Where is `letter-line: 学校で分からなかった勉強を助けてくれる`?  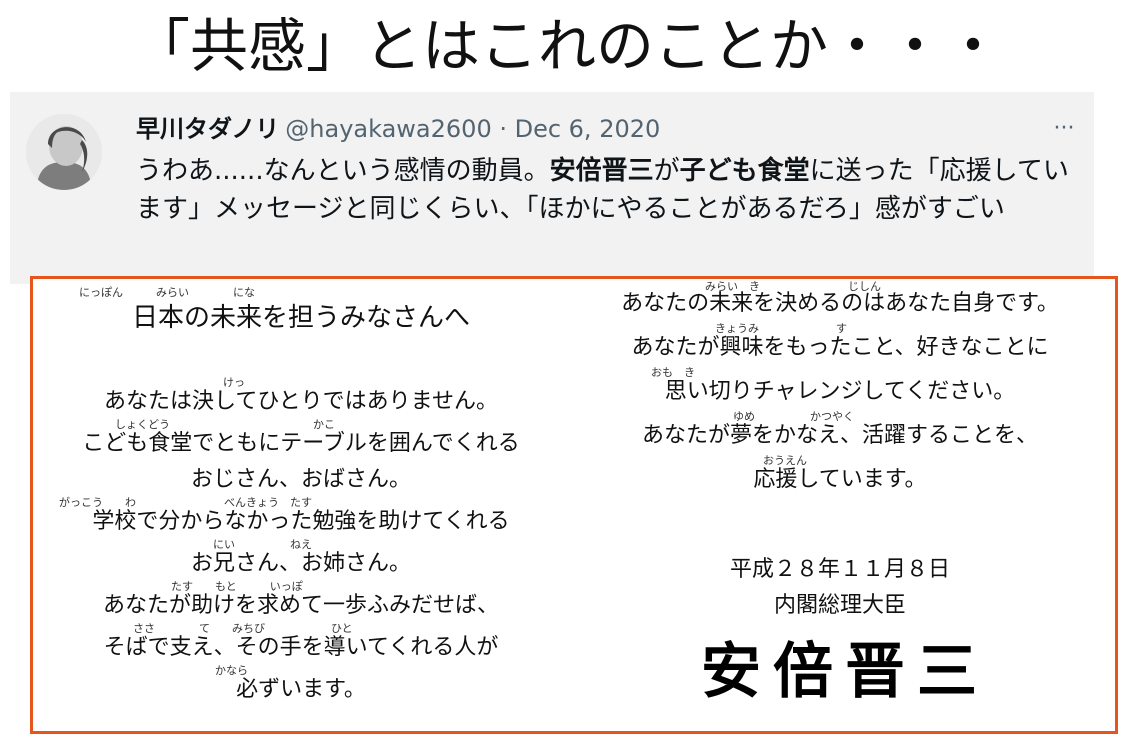 letter-line: 学校で分からなかった勉強を助けてくれる is located at coordinates (301, 521).